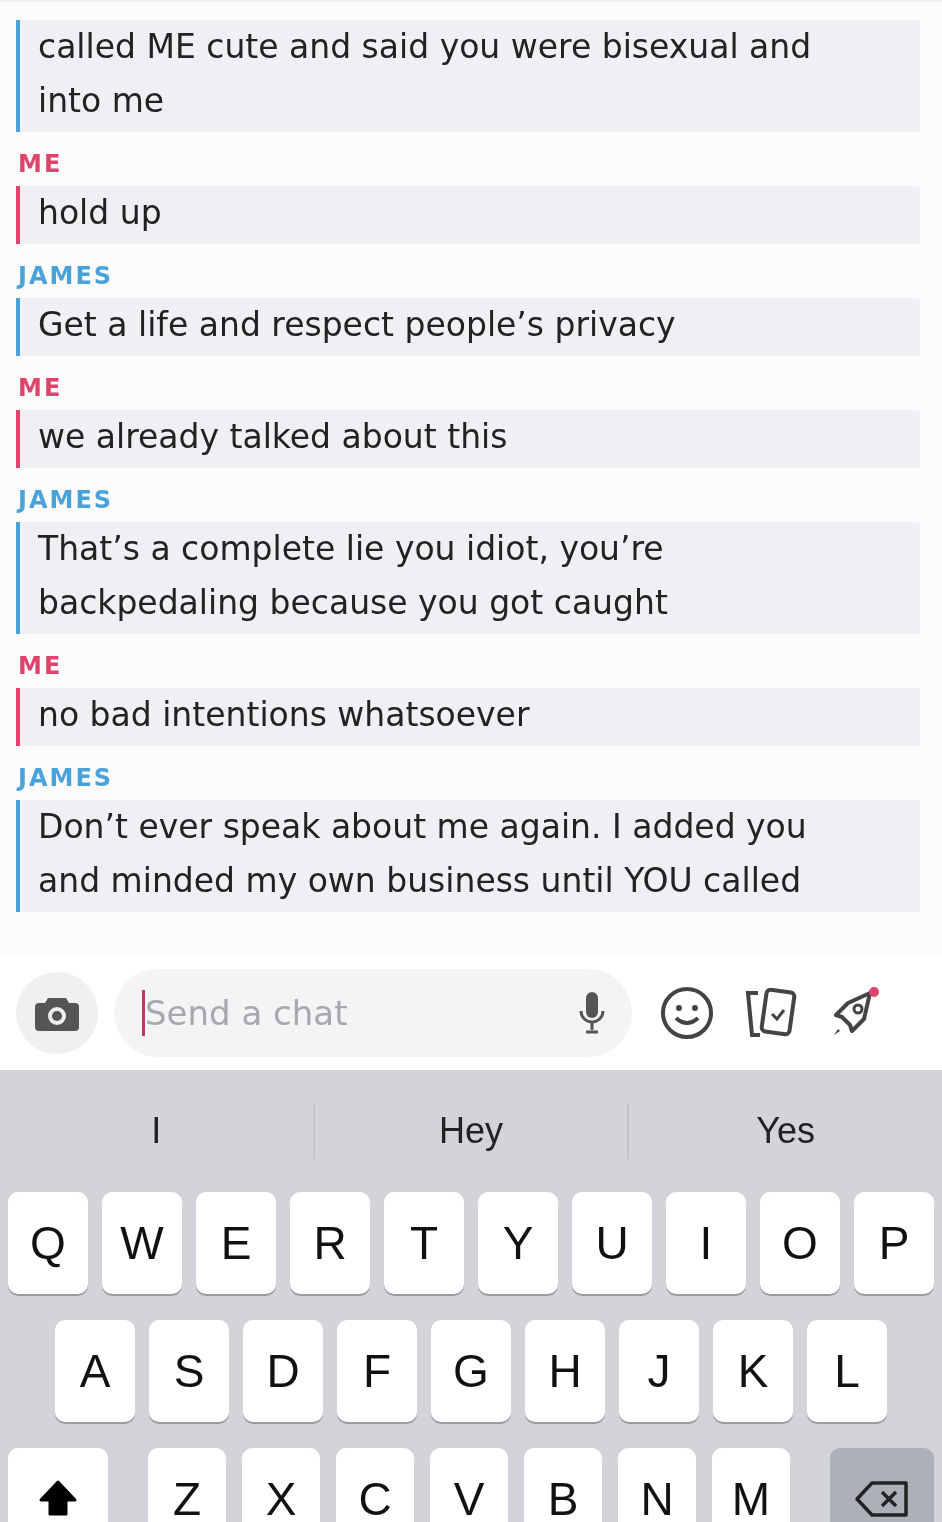  I want to click on keyboard-key: G, so click(471, 1371).